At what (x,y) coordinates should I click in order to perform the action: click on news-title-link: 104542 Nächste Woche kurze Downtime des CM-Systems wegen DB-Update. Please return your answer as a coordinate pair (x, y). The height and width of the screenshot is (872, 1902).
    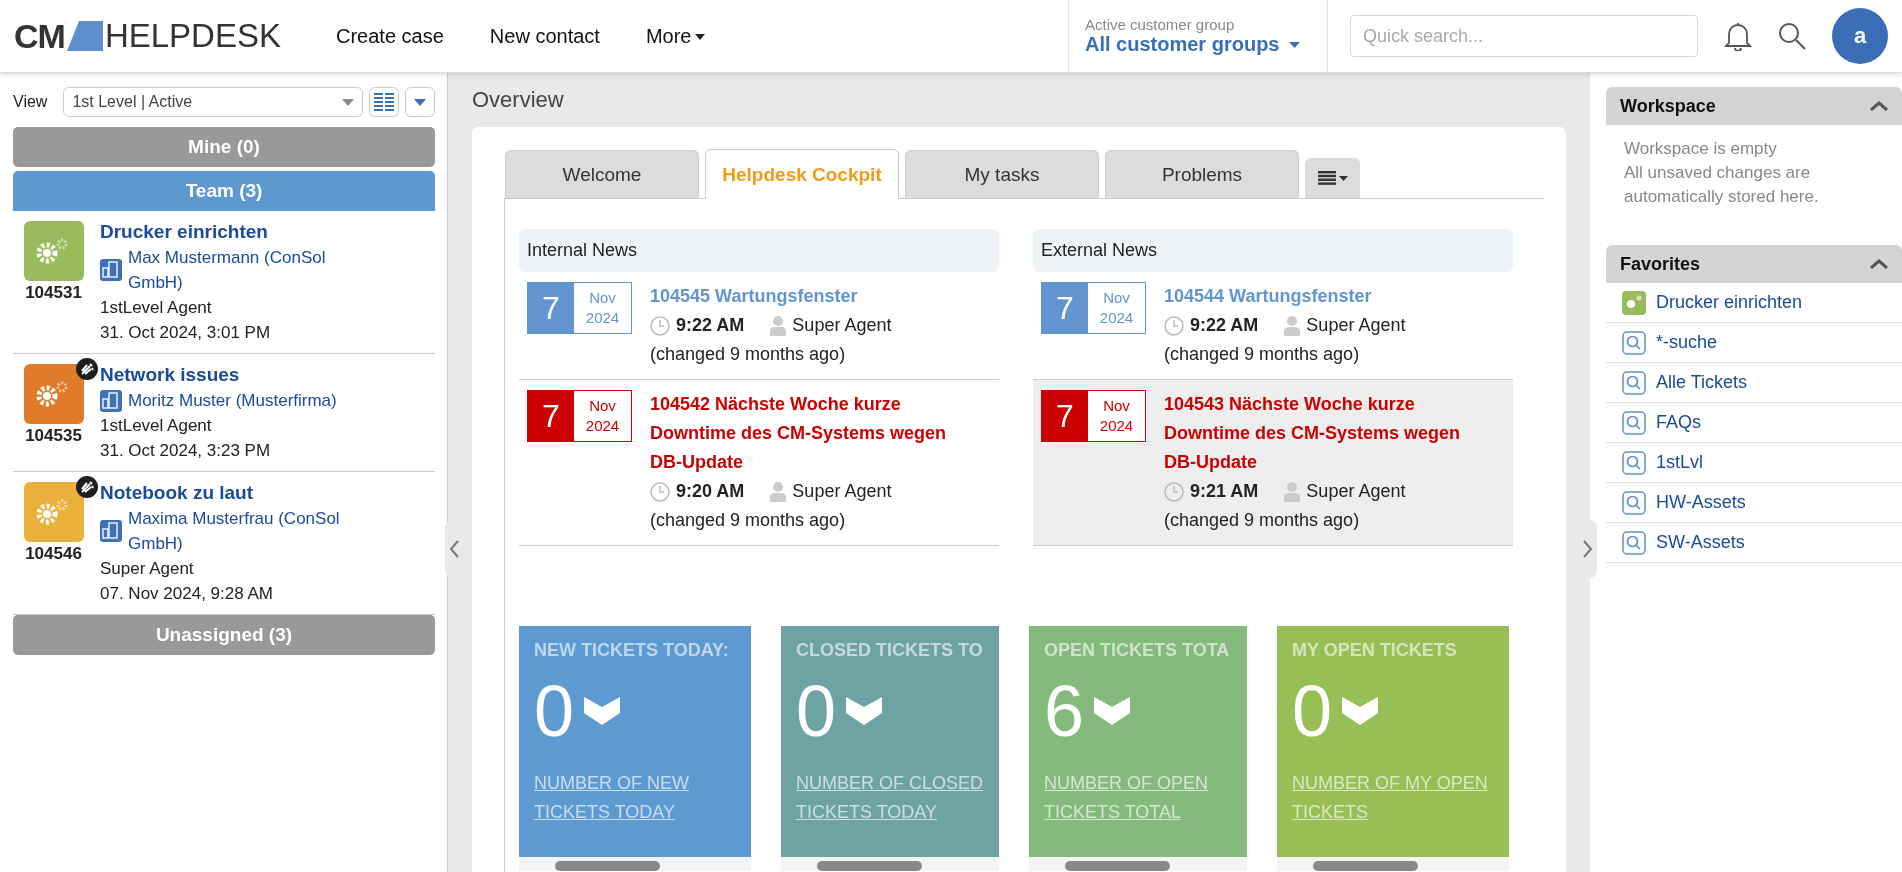
    Looking at the image, I should click on (805, 433).